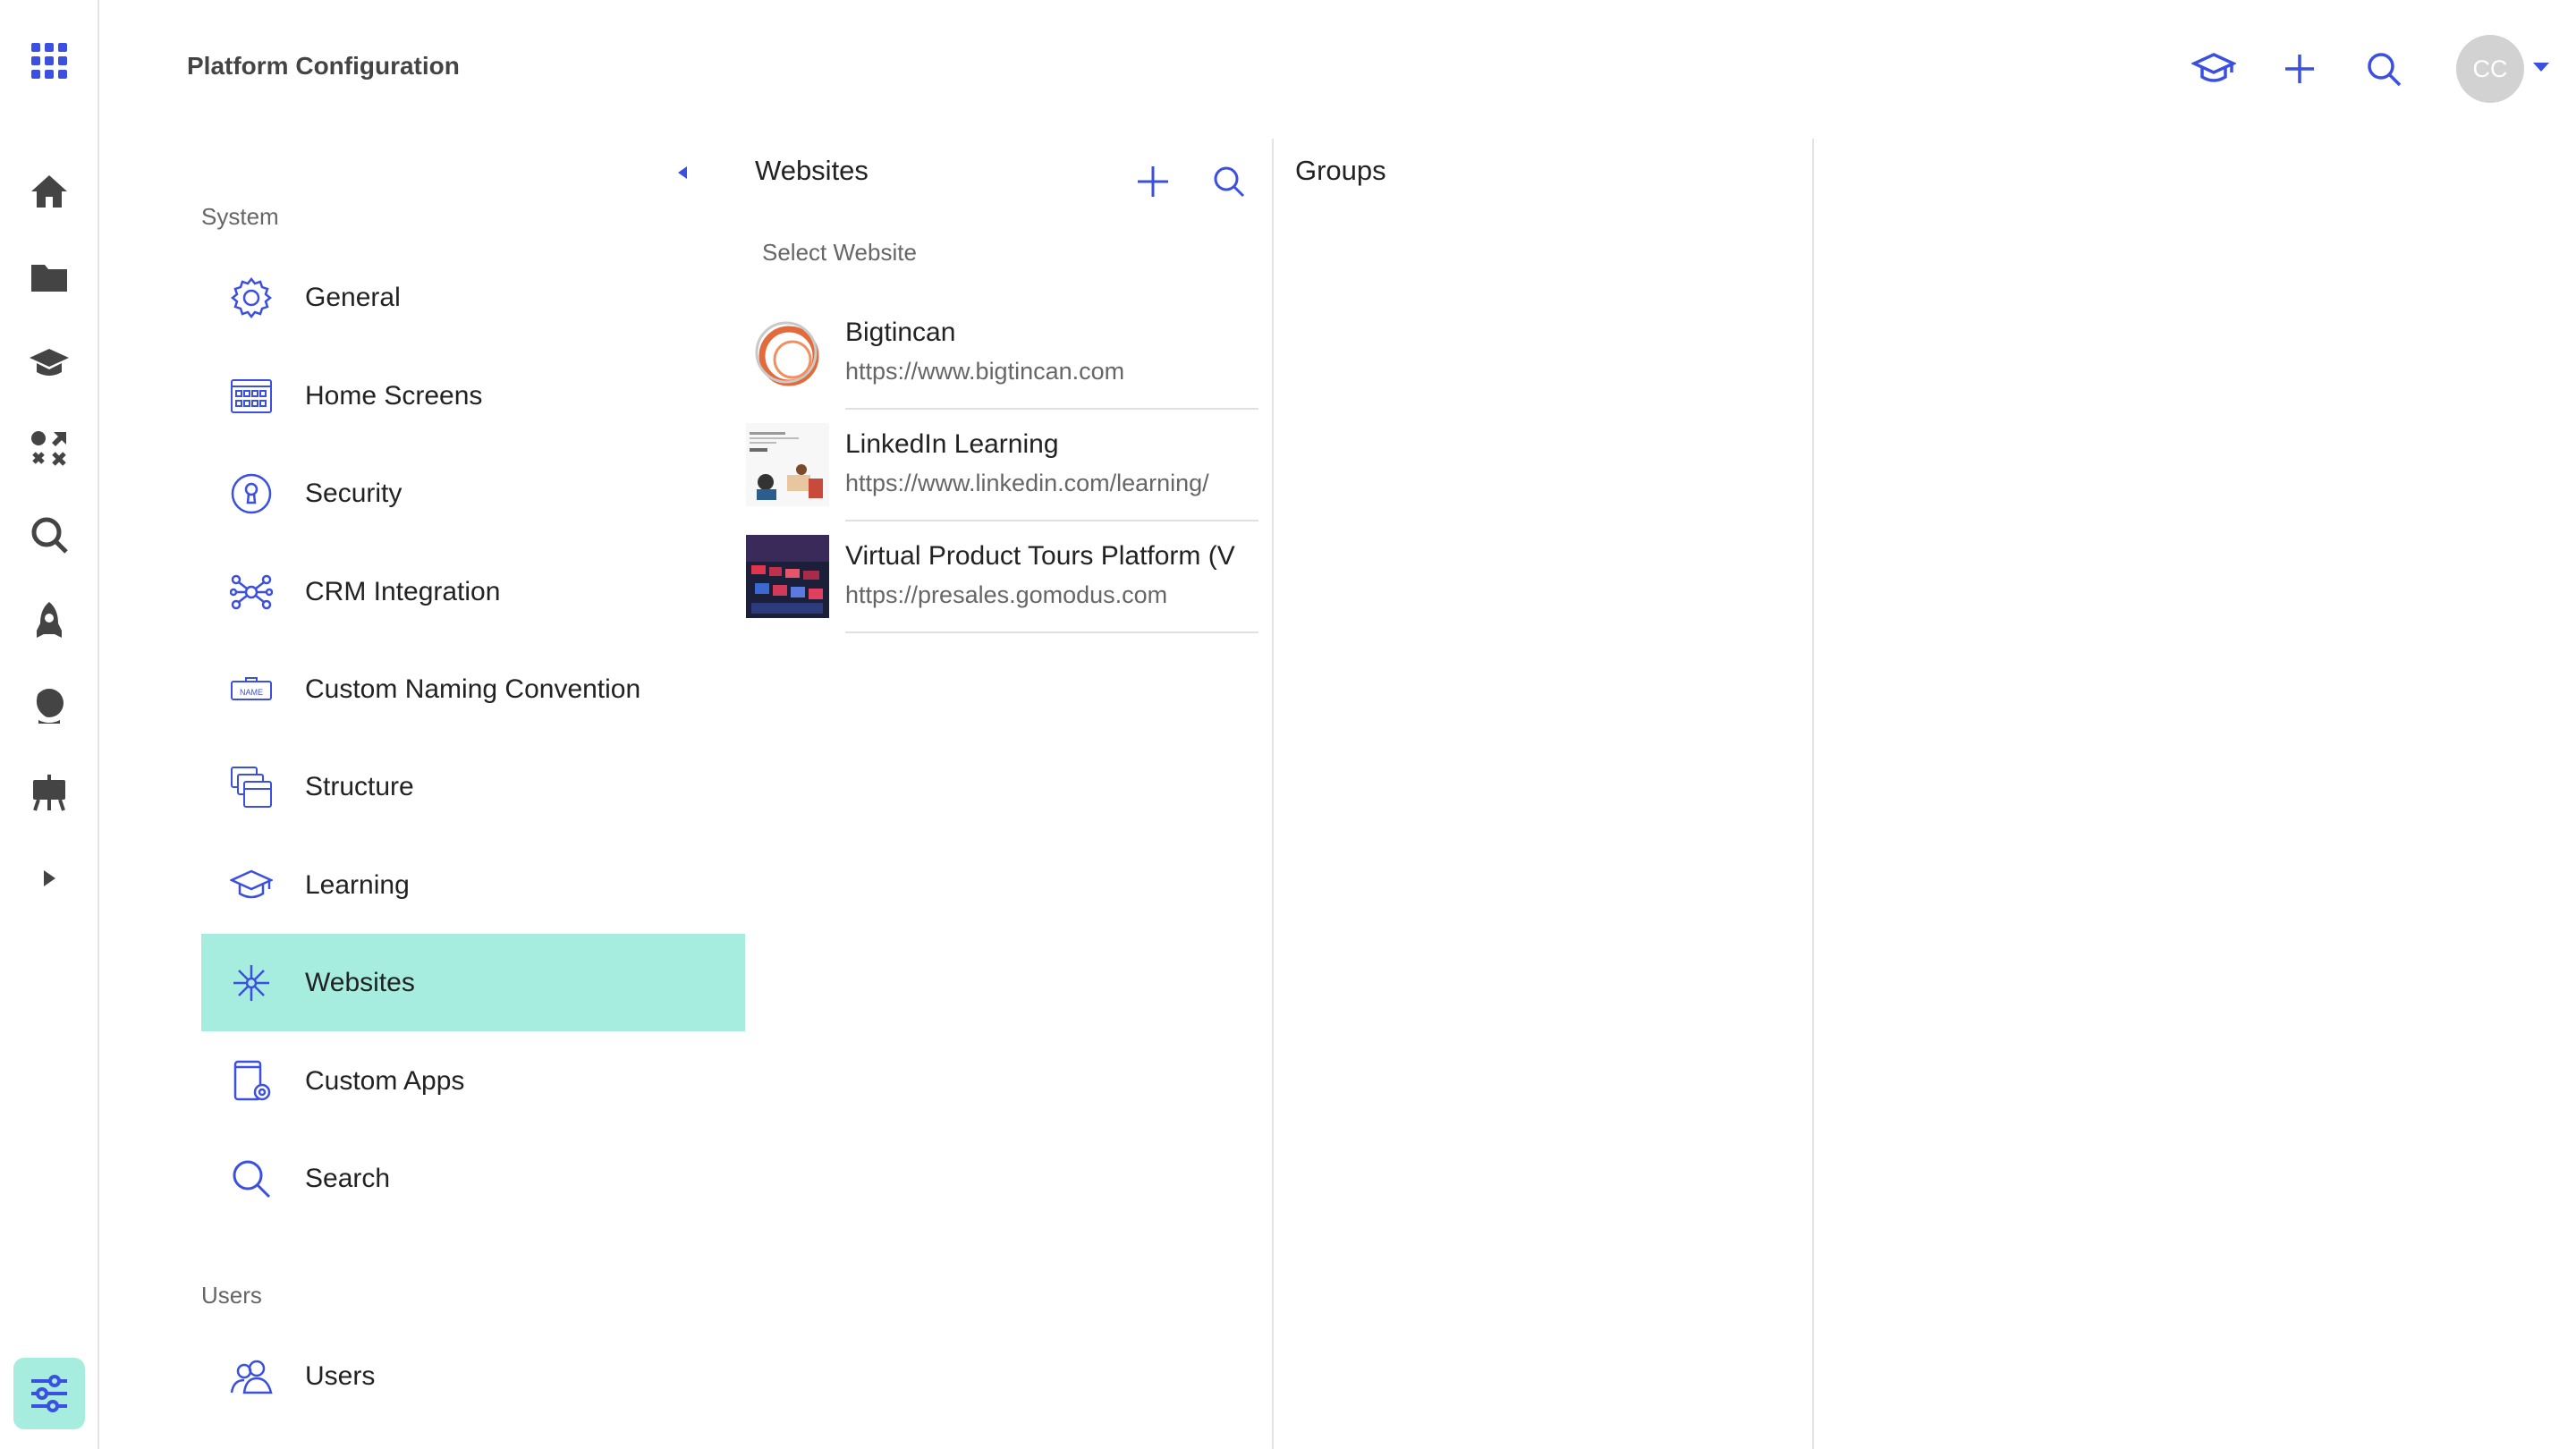  I want to click on svg-text: NAME, so click(251, 692).